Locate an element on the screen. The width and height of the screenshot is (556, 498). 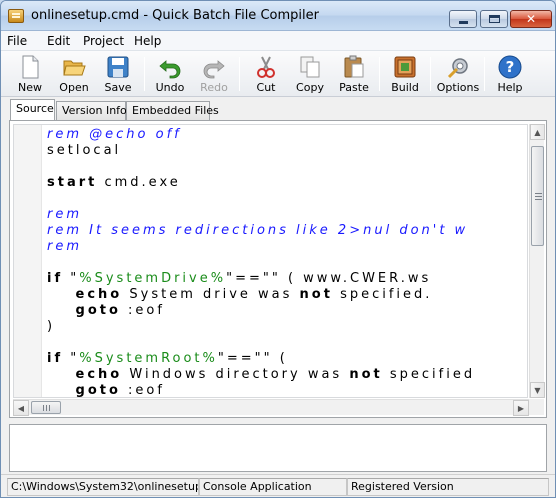
code-token: not is located at coordinates (316, 294).